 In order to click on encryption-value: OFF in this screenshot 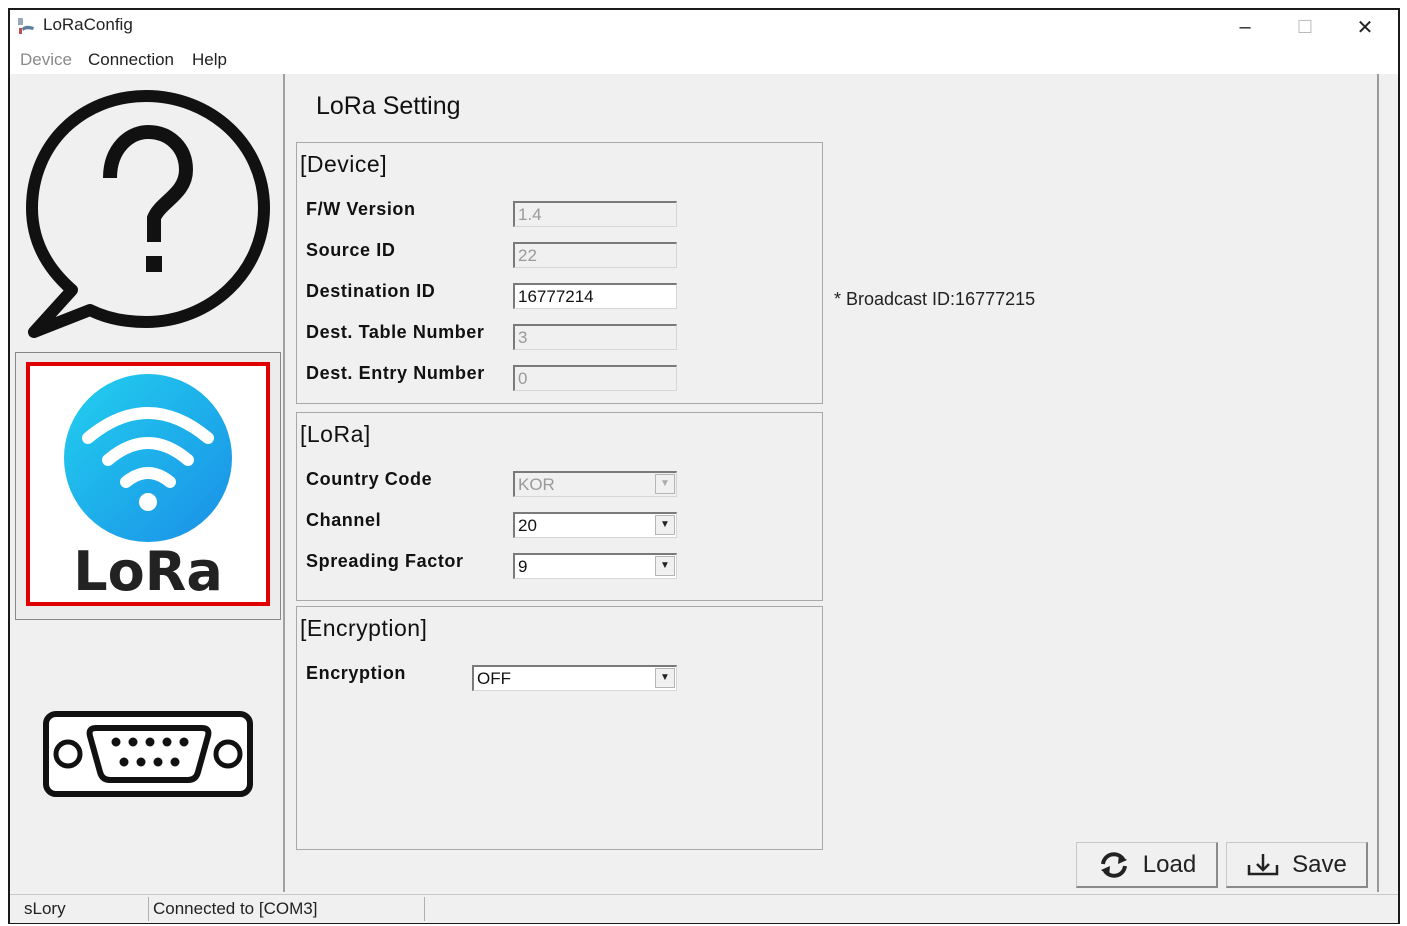, I will do `click(494, 678)`.